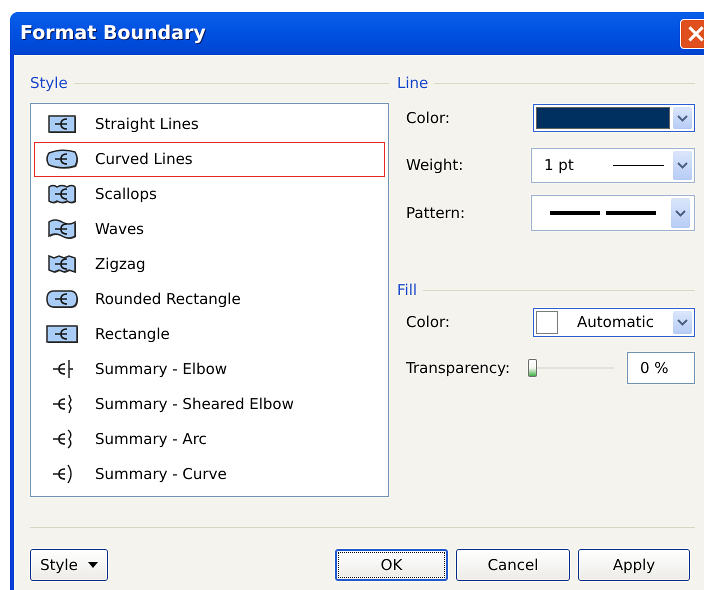 The height and width of the screenshot is (590, 704). I want to click on pattern-dropdown, so click(613, 213).